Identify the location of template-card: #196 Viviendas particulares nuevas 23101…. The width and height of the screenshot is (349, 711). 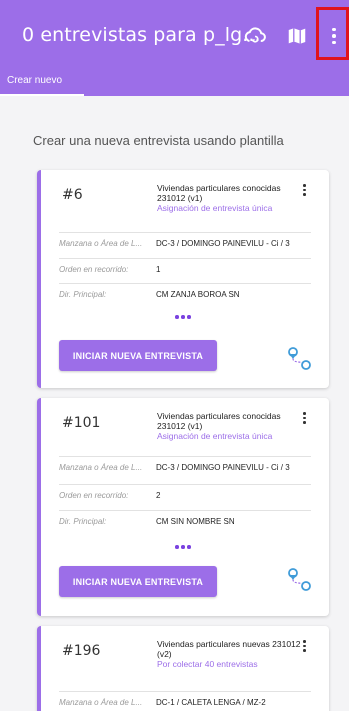
(183, 668).